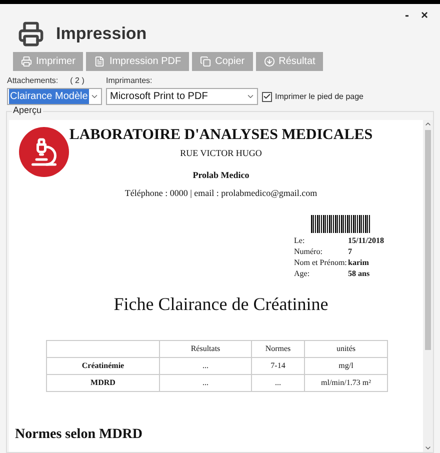 The height and width of the screenshot is (453, 440). Describe the element at coordinates (206, 348) in the screenshot. I see `table-header: Résultats` at that location.